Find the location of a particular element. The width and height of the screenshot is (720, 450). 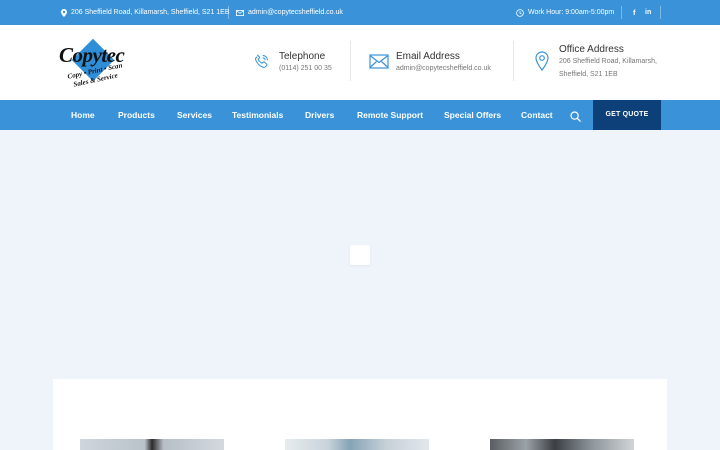

contact-telephone: Telephone (0114) 251 00 35 is located at coordinates (299, 62).